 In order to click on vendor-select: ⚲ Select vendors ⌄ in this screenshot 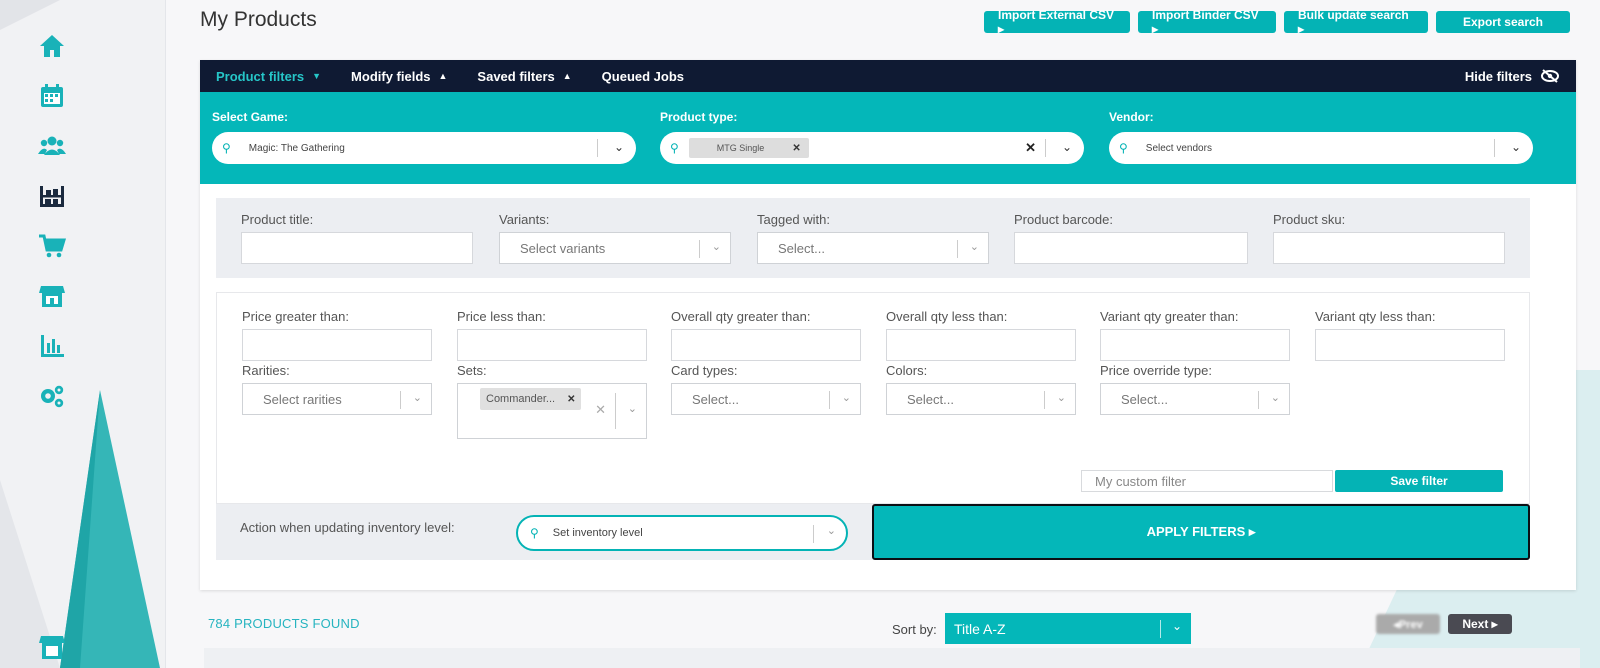, I will do `click(1321, 148)`.